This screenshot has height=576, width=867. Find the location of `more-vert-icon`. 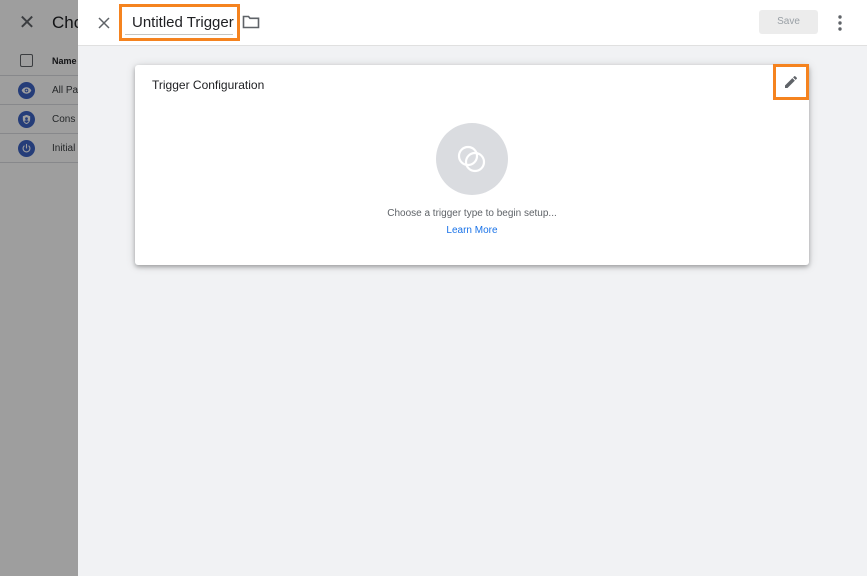

more-vert-icon is located at coordinates (840, 23).